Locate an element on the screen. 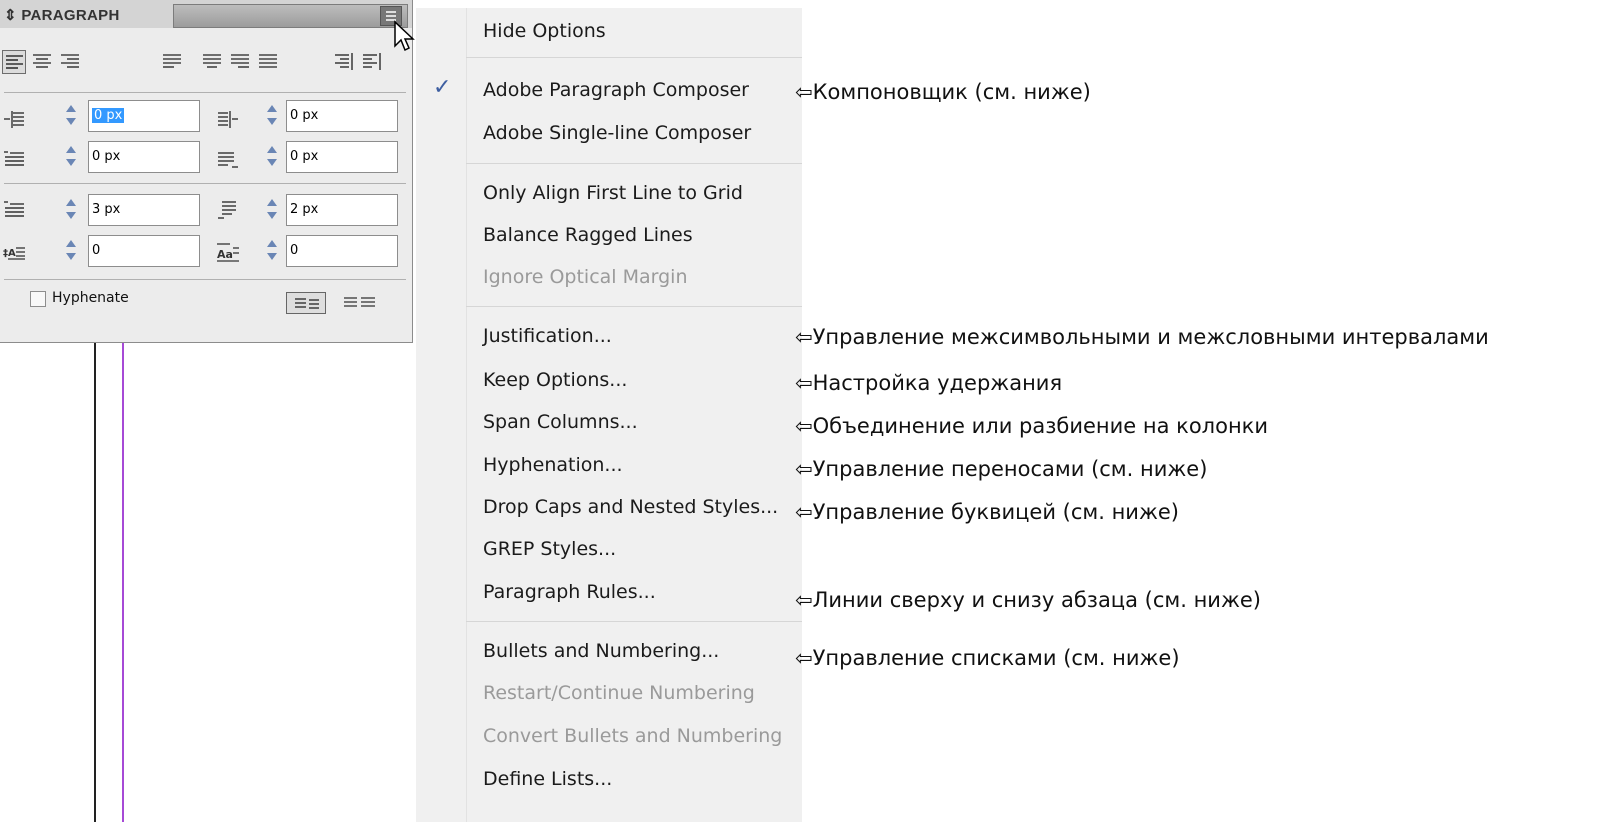 Image resolution: width=1612 pixels, height=822 pixels. right-indent-icon is located at coordinates (228, 119).